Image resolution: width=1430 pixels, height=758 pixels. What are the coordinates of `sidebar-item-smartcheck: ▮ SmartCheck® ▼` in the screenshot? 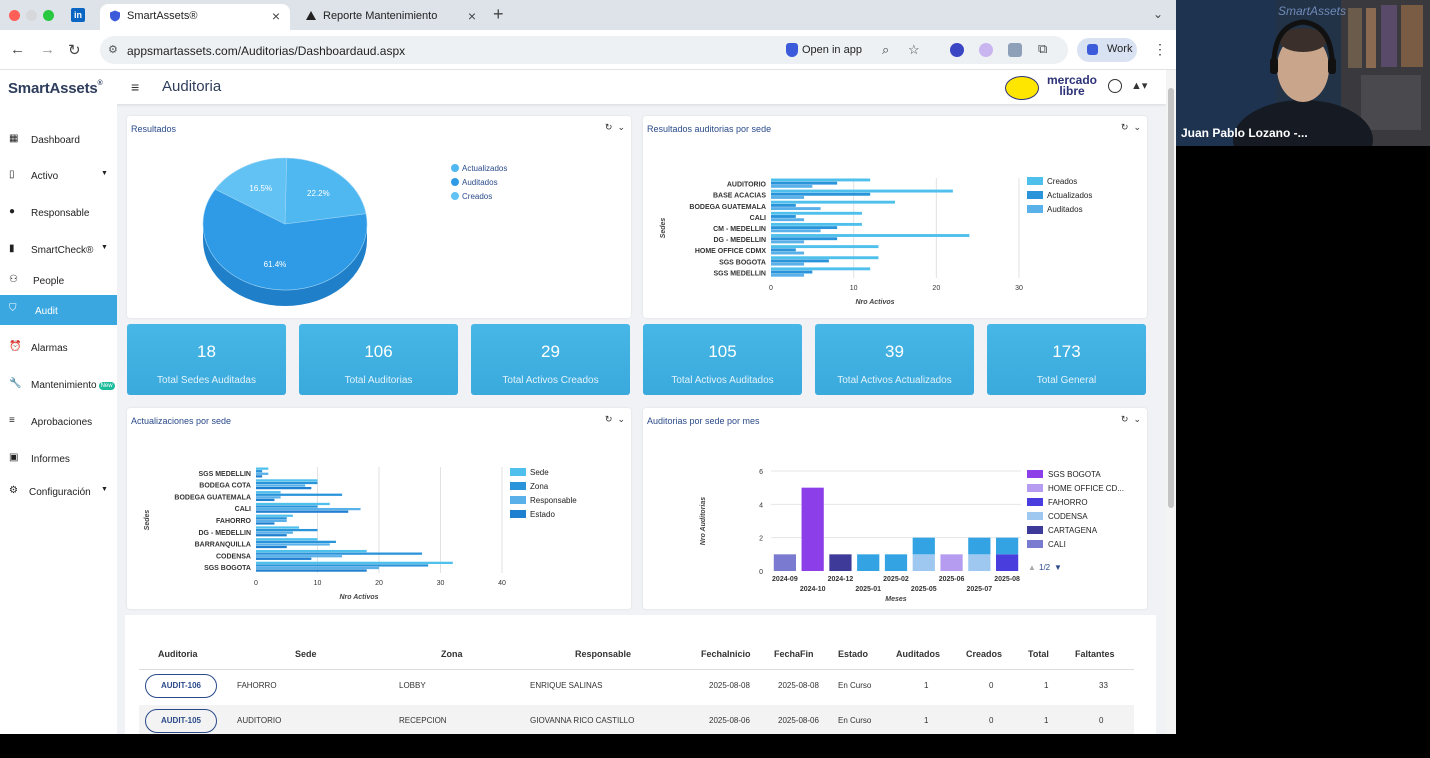 It's located at (58, 250).